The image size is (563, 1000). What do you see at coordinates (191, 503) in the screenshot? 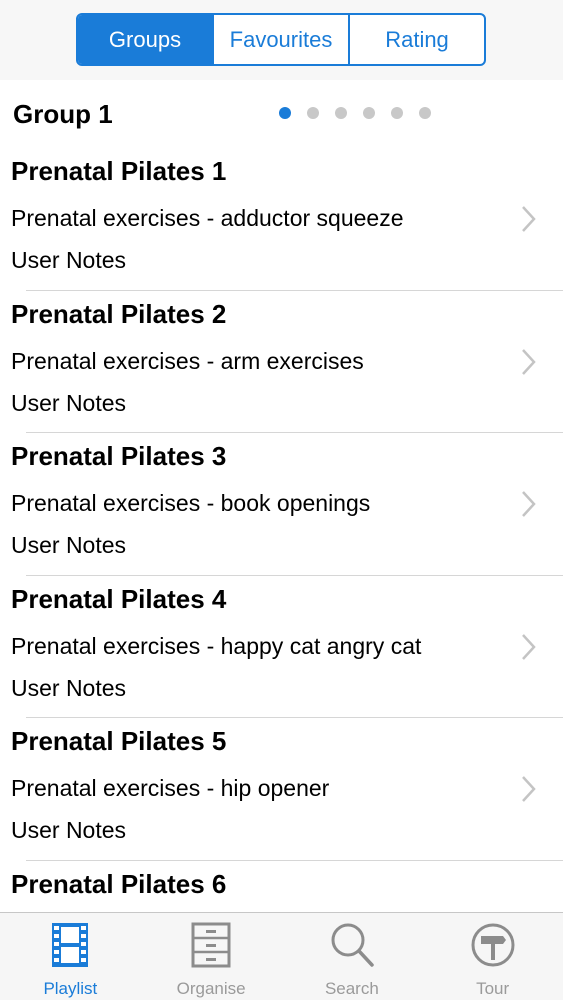
I see `item-subtitle: Prenatal exercises - book openings` at bounding box center [191, 503].